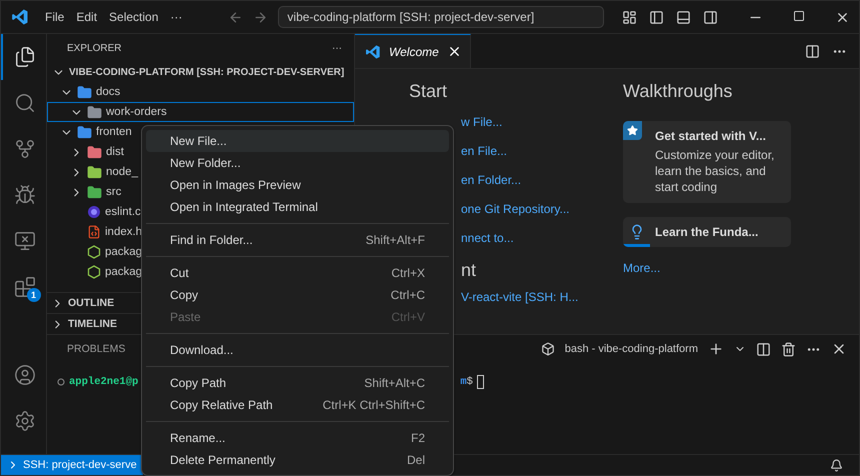  I want to click on card-description: Customize your editor, learn the basics, and start coding, so click(715, 171).